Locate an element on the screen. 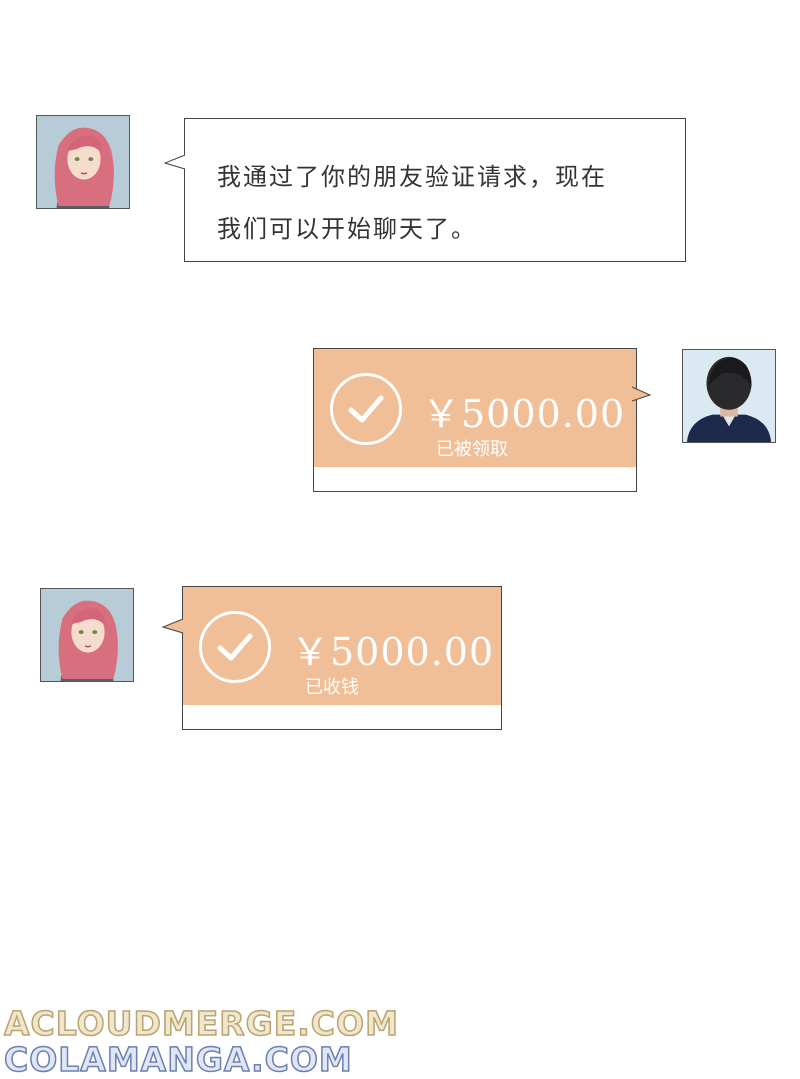  transfer-status: 已被领取 is located at coordinates (472, 449).